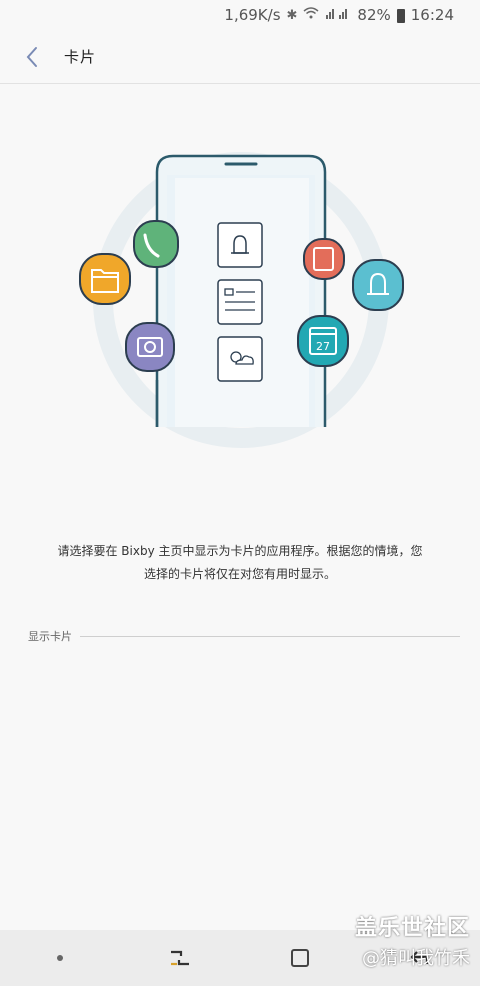 The image size is (480, 986). What do you see at coordinates (80, 57) in the screenshot?
I see `page-title: 卡片` at bounding box center [80, 57].